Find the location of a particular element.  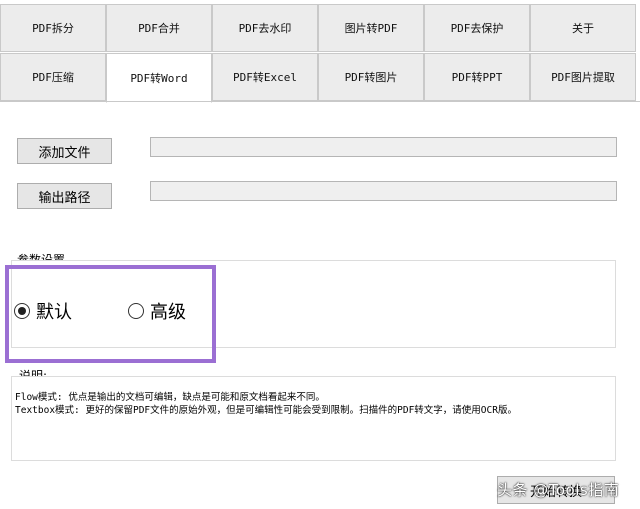

tab-pdf-split: PDF拆分 is located at coordinates (53, 28).